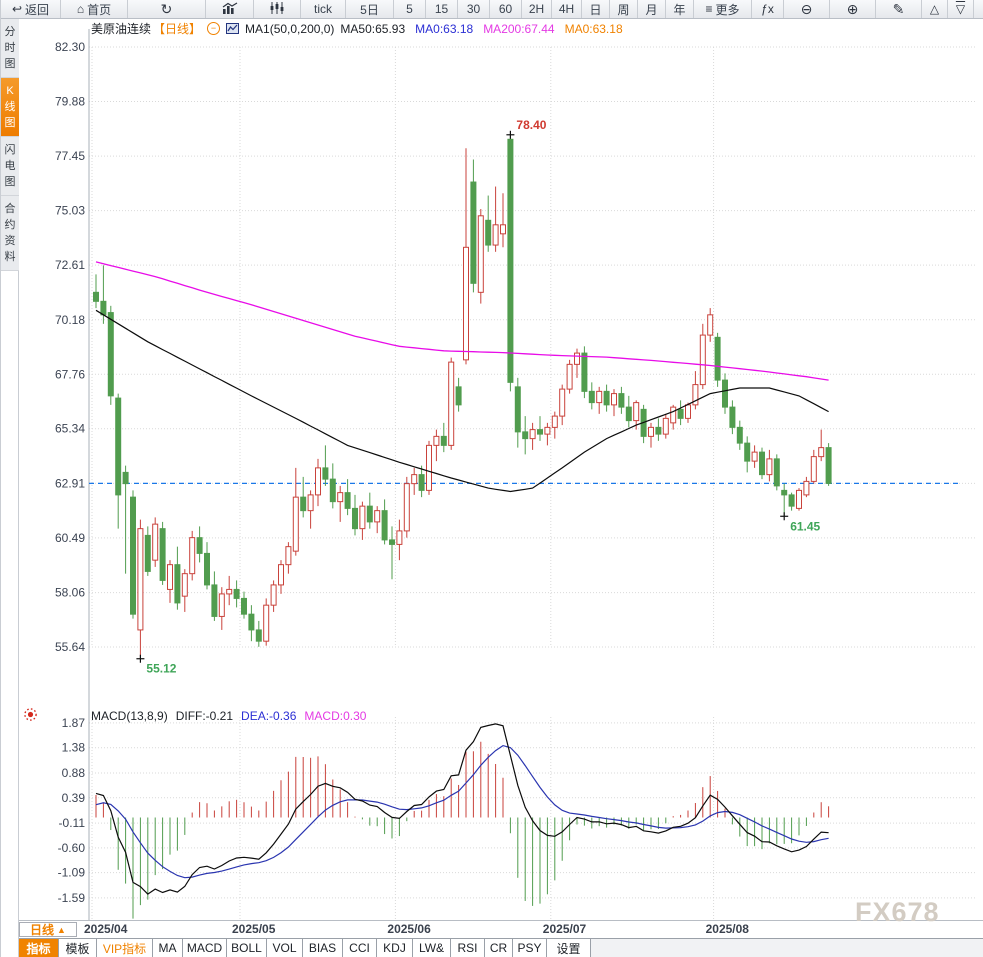 The image size is (983, 957). I want to click on period-selector-button: 日线 ▲, so click(48, 929).